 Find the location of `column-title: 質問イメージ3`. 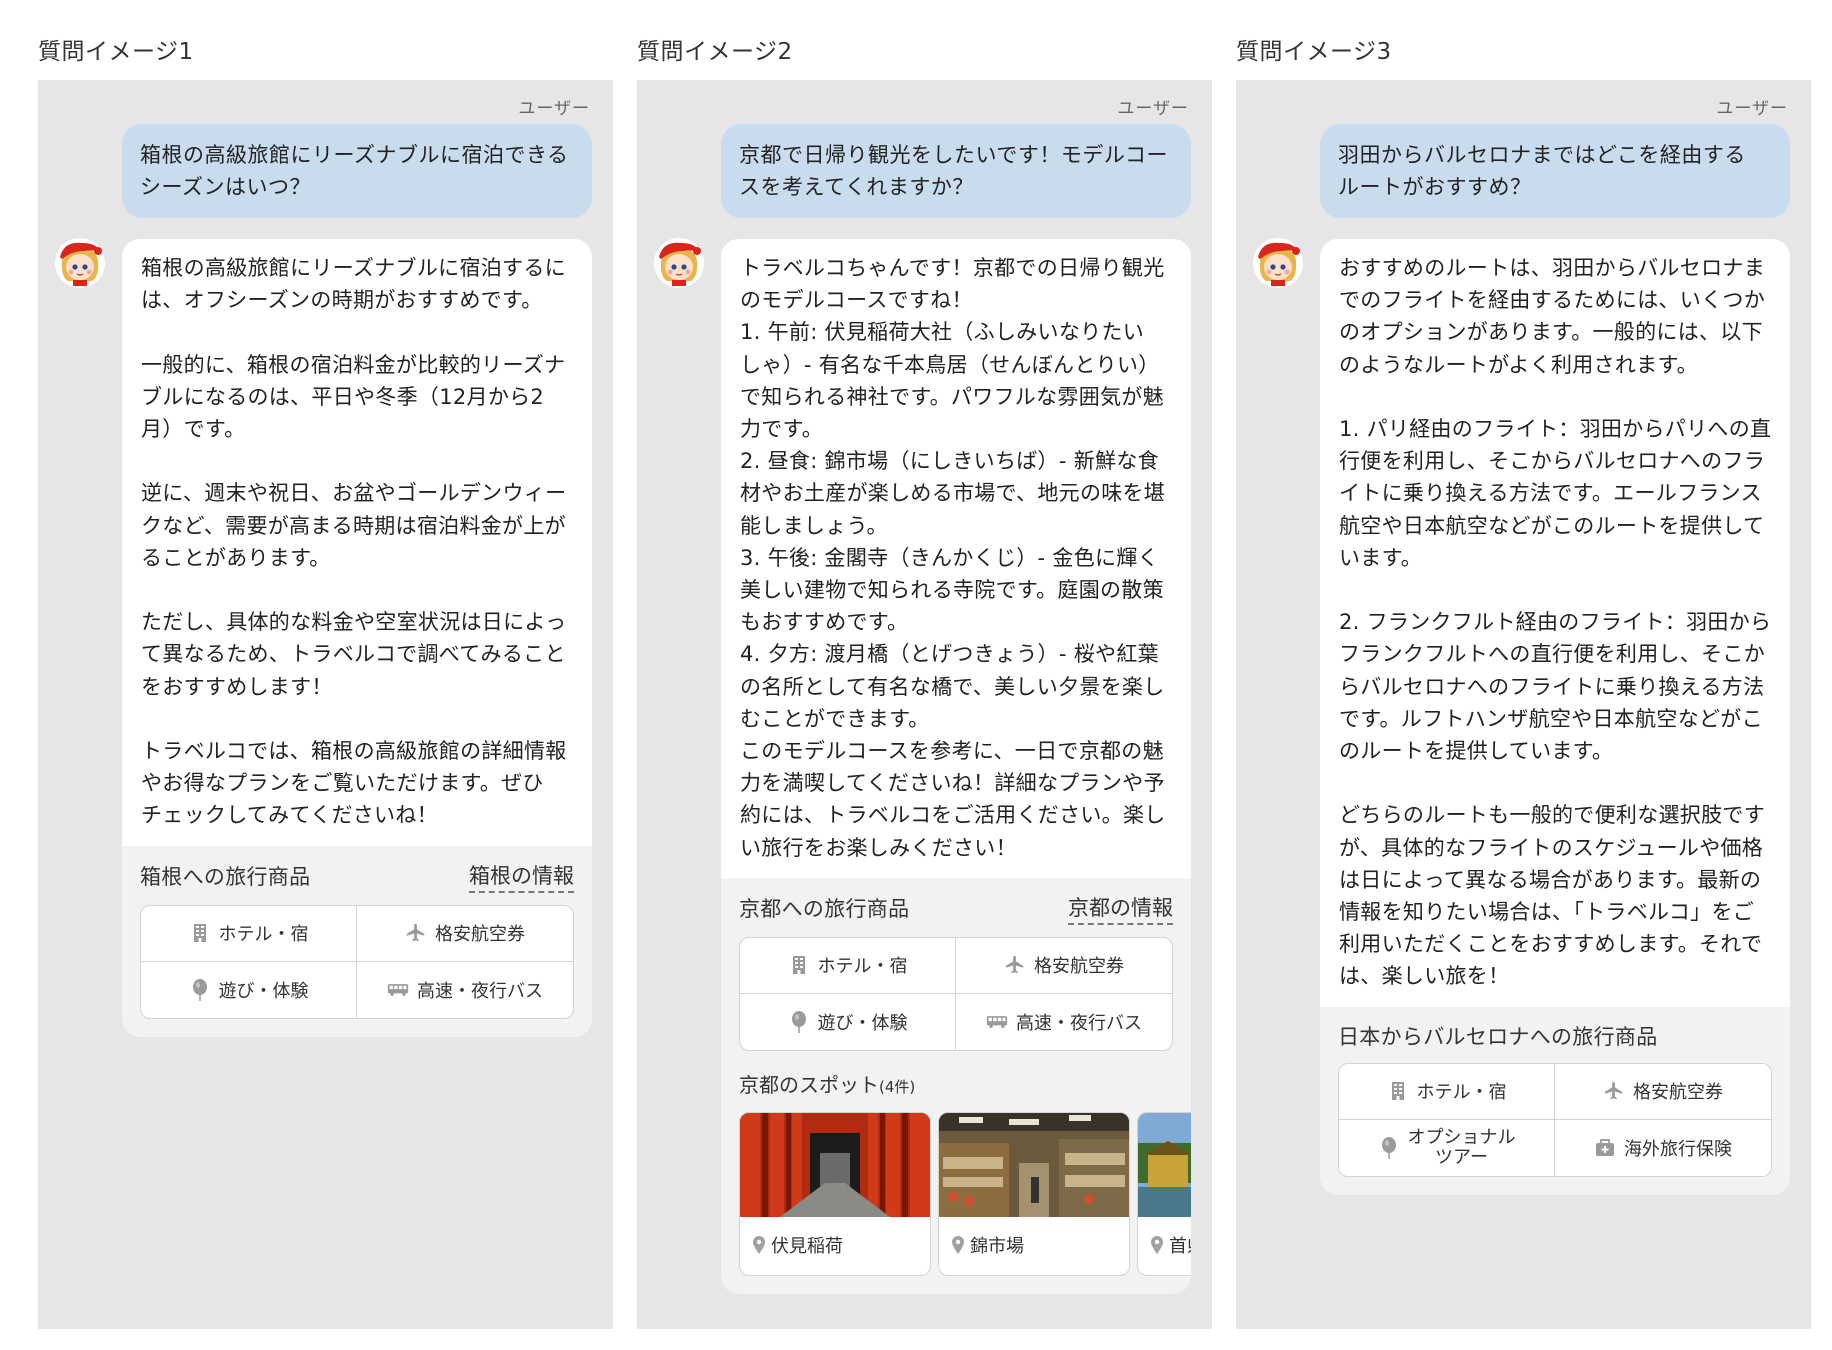

column-title: 質問イメージ3 is located at coordinates (1314, 52).